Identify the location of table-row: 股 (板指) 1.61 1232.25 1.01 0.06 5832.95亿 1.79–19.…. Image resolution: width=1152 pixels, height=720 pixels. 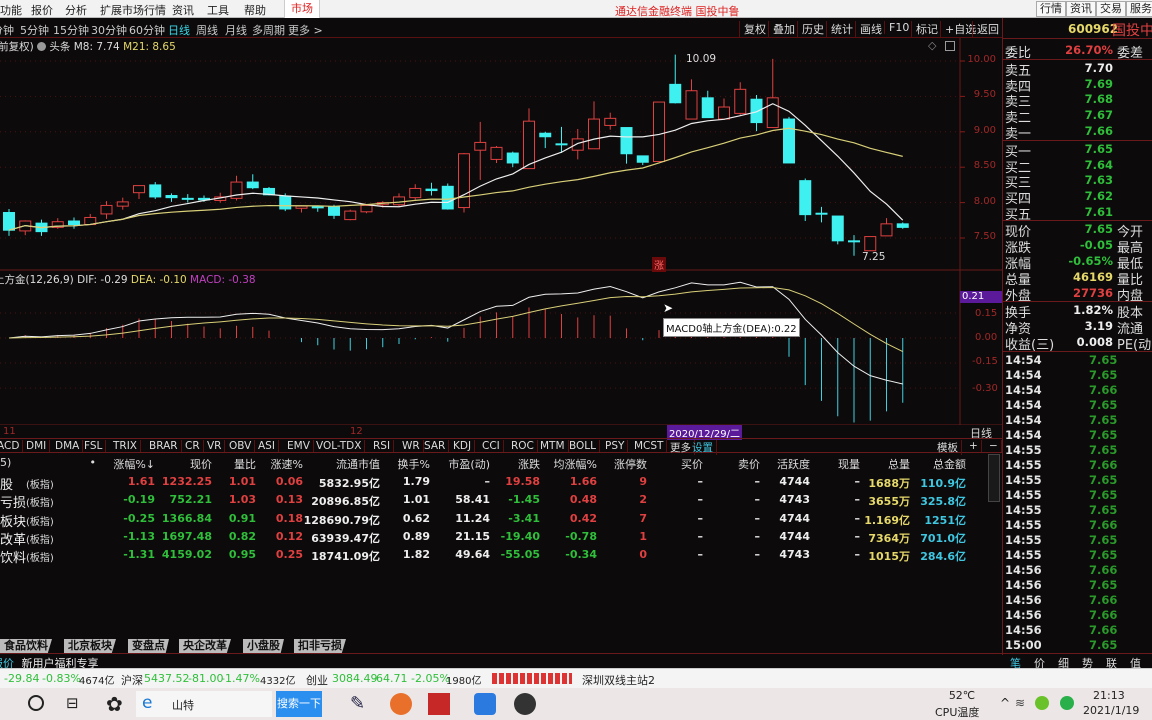
(495, 483).